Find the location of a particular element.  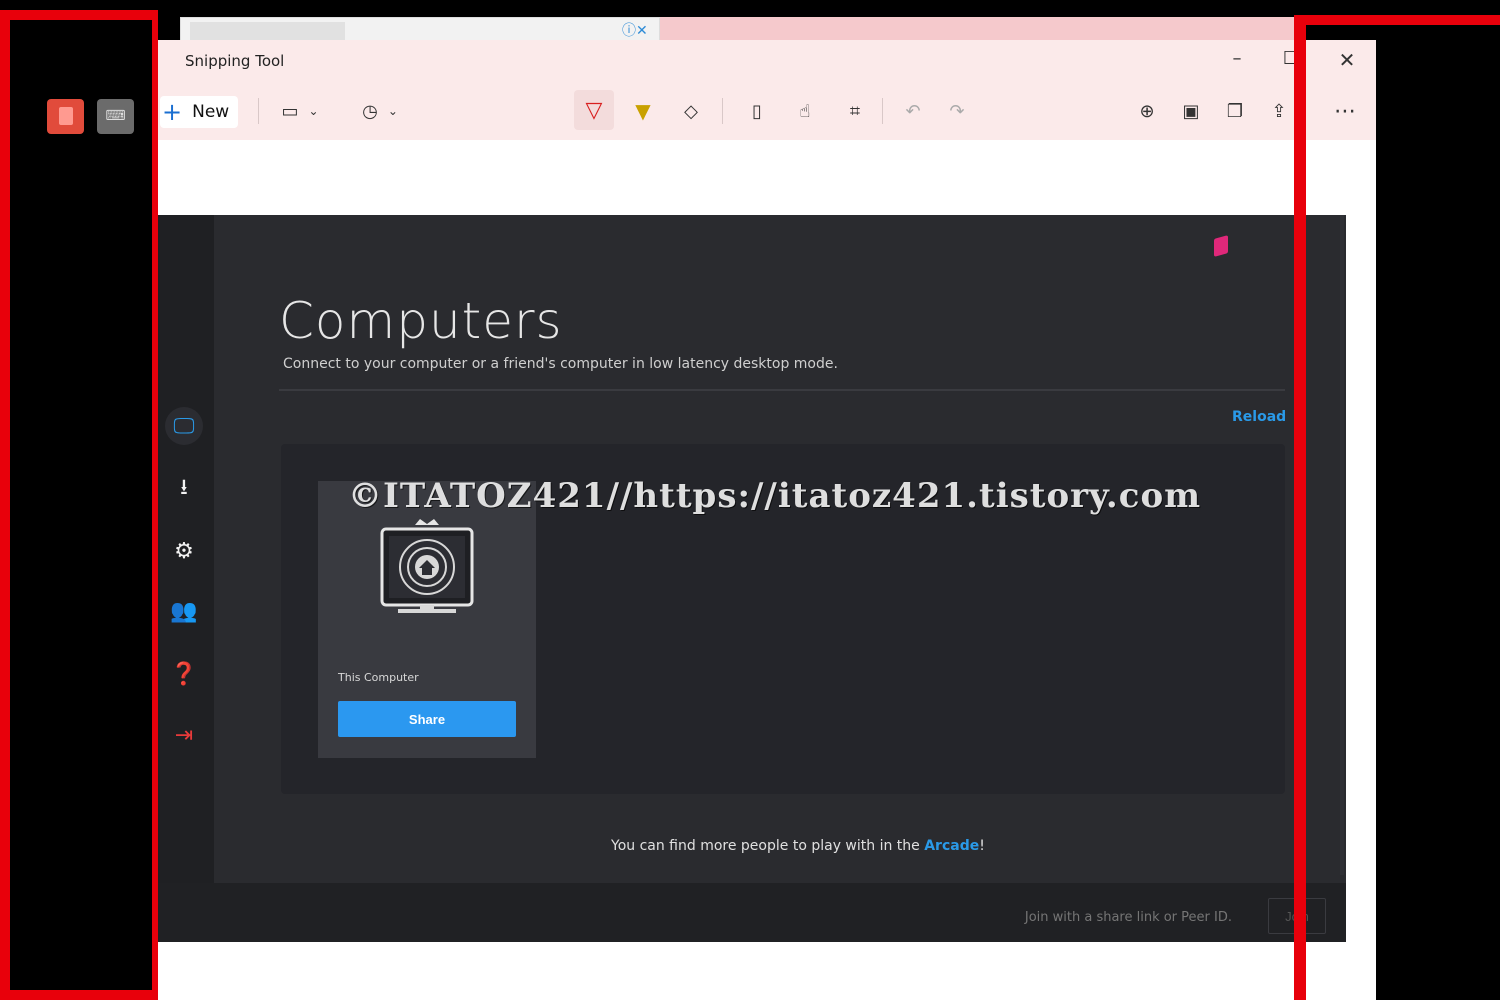

zoom-button: ⊕ is located at coordinates (1147, 111).